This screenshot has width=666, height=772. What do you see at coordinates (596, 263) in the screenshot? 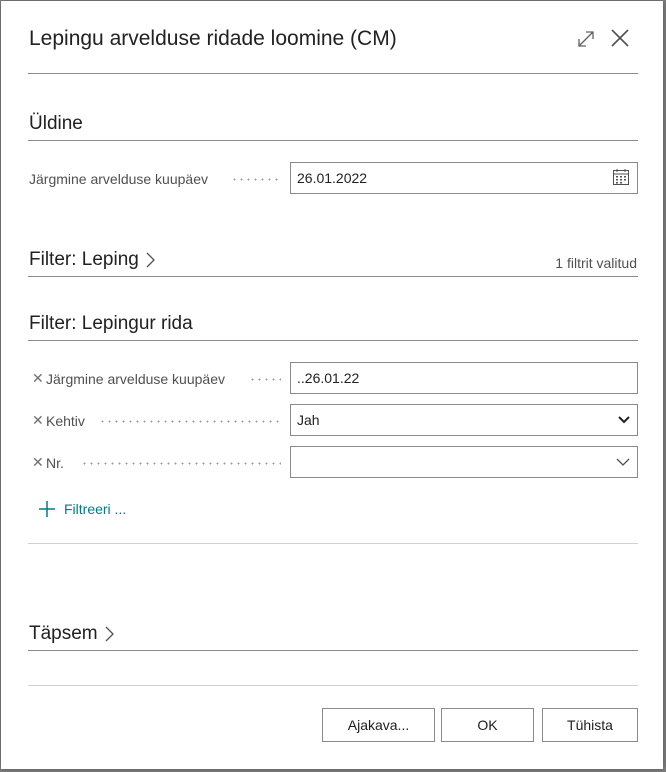
I see `filter-count: 1 filtrit valitud` at bounding box center [596, 263].